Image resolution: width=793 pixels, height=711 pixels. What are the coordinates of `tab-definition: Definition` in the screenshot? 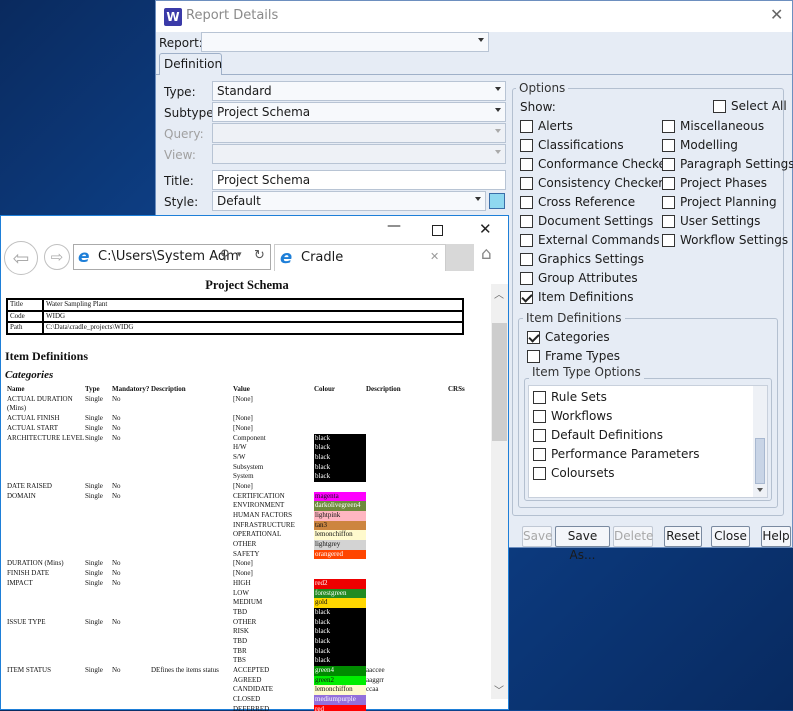 It's located at (190, 64).